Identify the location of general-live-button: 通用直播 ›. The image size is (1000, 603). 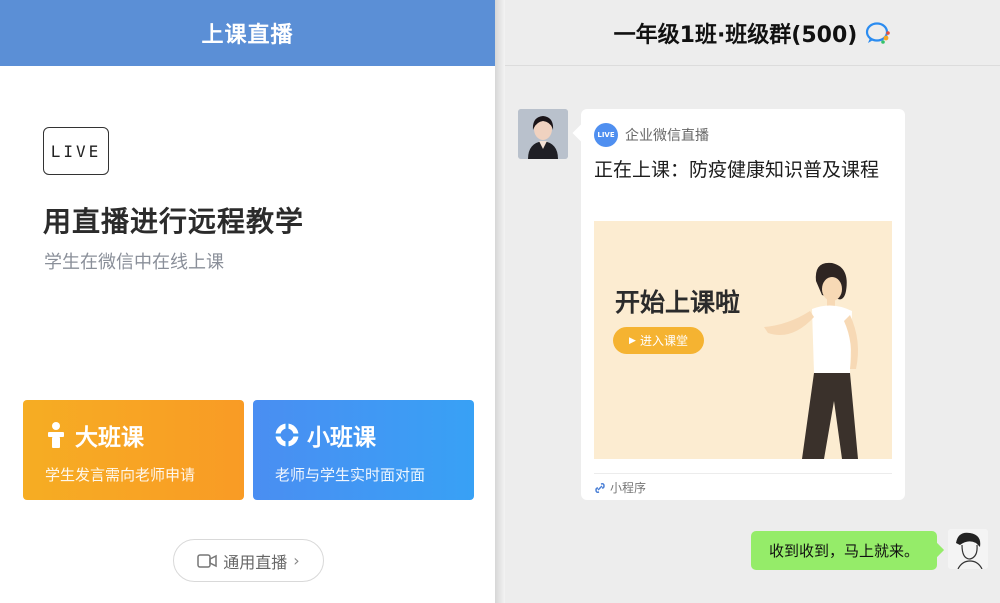
(248, 560).